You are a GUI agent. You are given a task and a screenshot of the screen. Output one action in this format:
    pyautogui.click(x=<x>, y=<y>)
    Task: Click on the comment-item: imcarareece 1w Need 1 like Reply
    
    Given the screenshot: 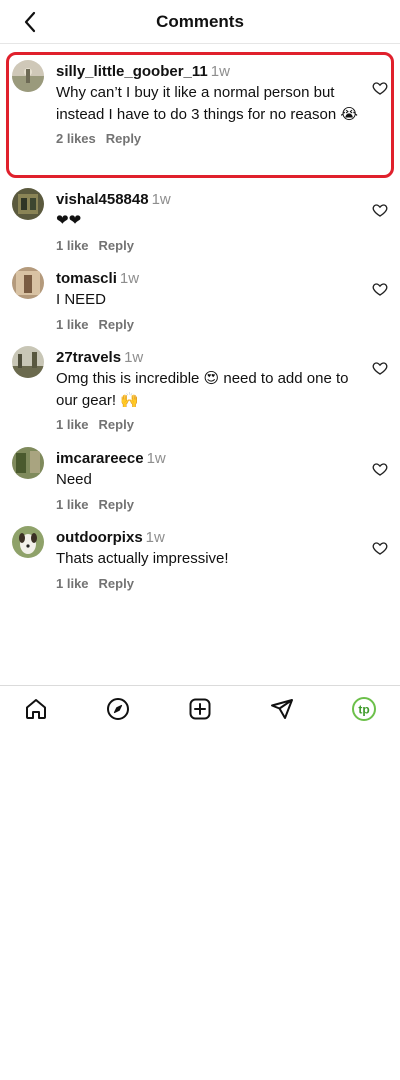 What is the action you would take?
    pyautogui.click(x=200, y=474)
    